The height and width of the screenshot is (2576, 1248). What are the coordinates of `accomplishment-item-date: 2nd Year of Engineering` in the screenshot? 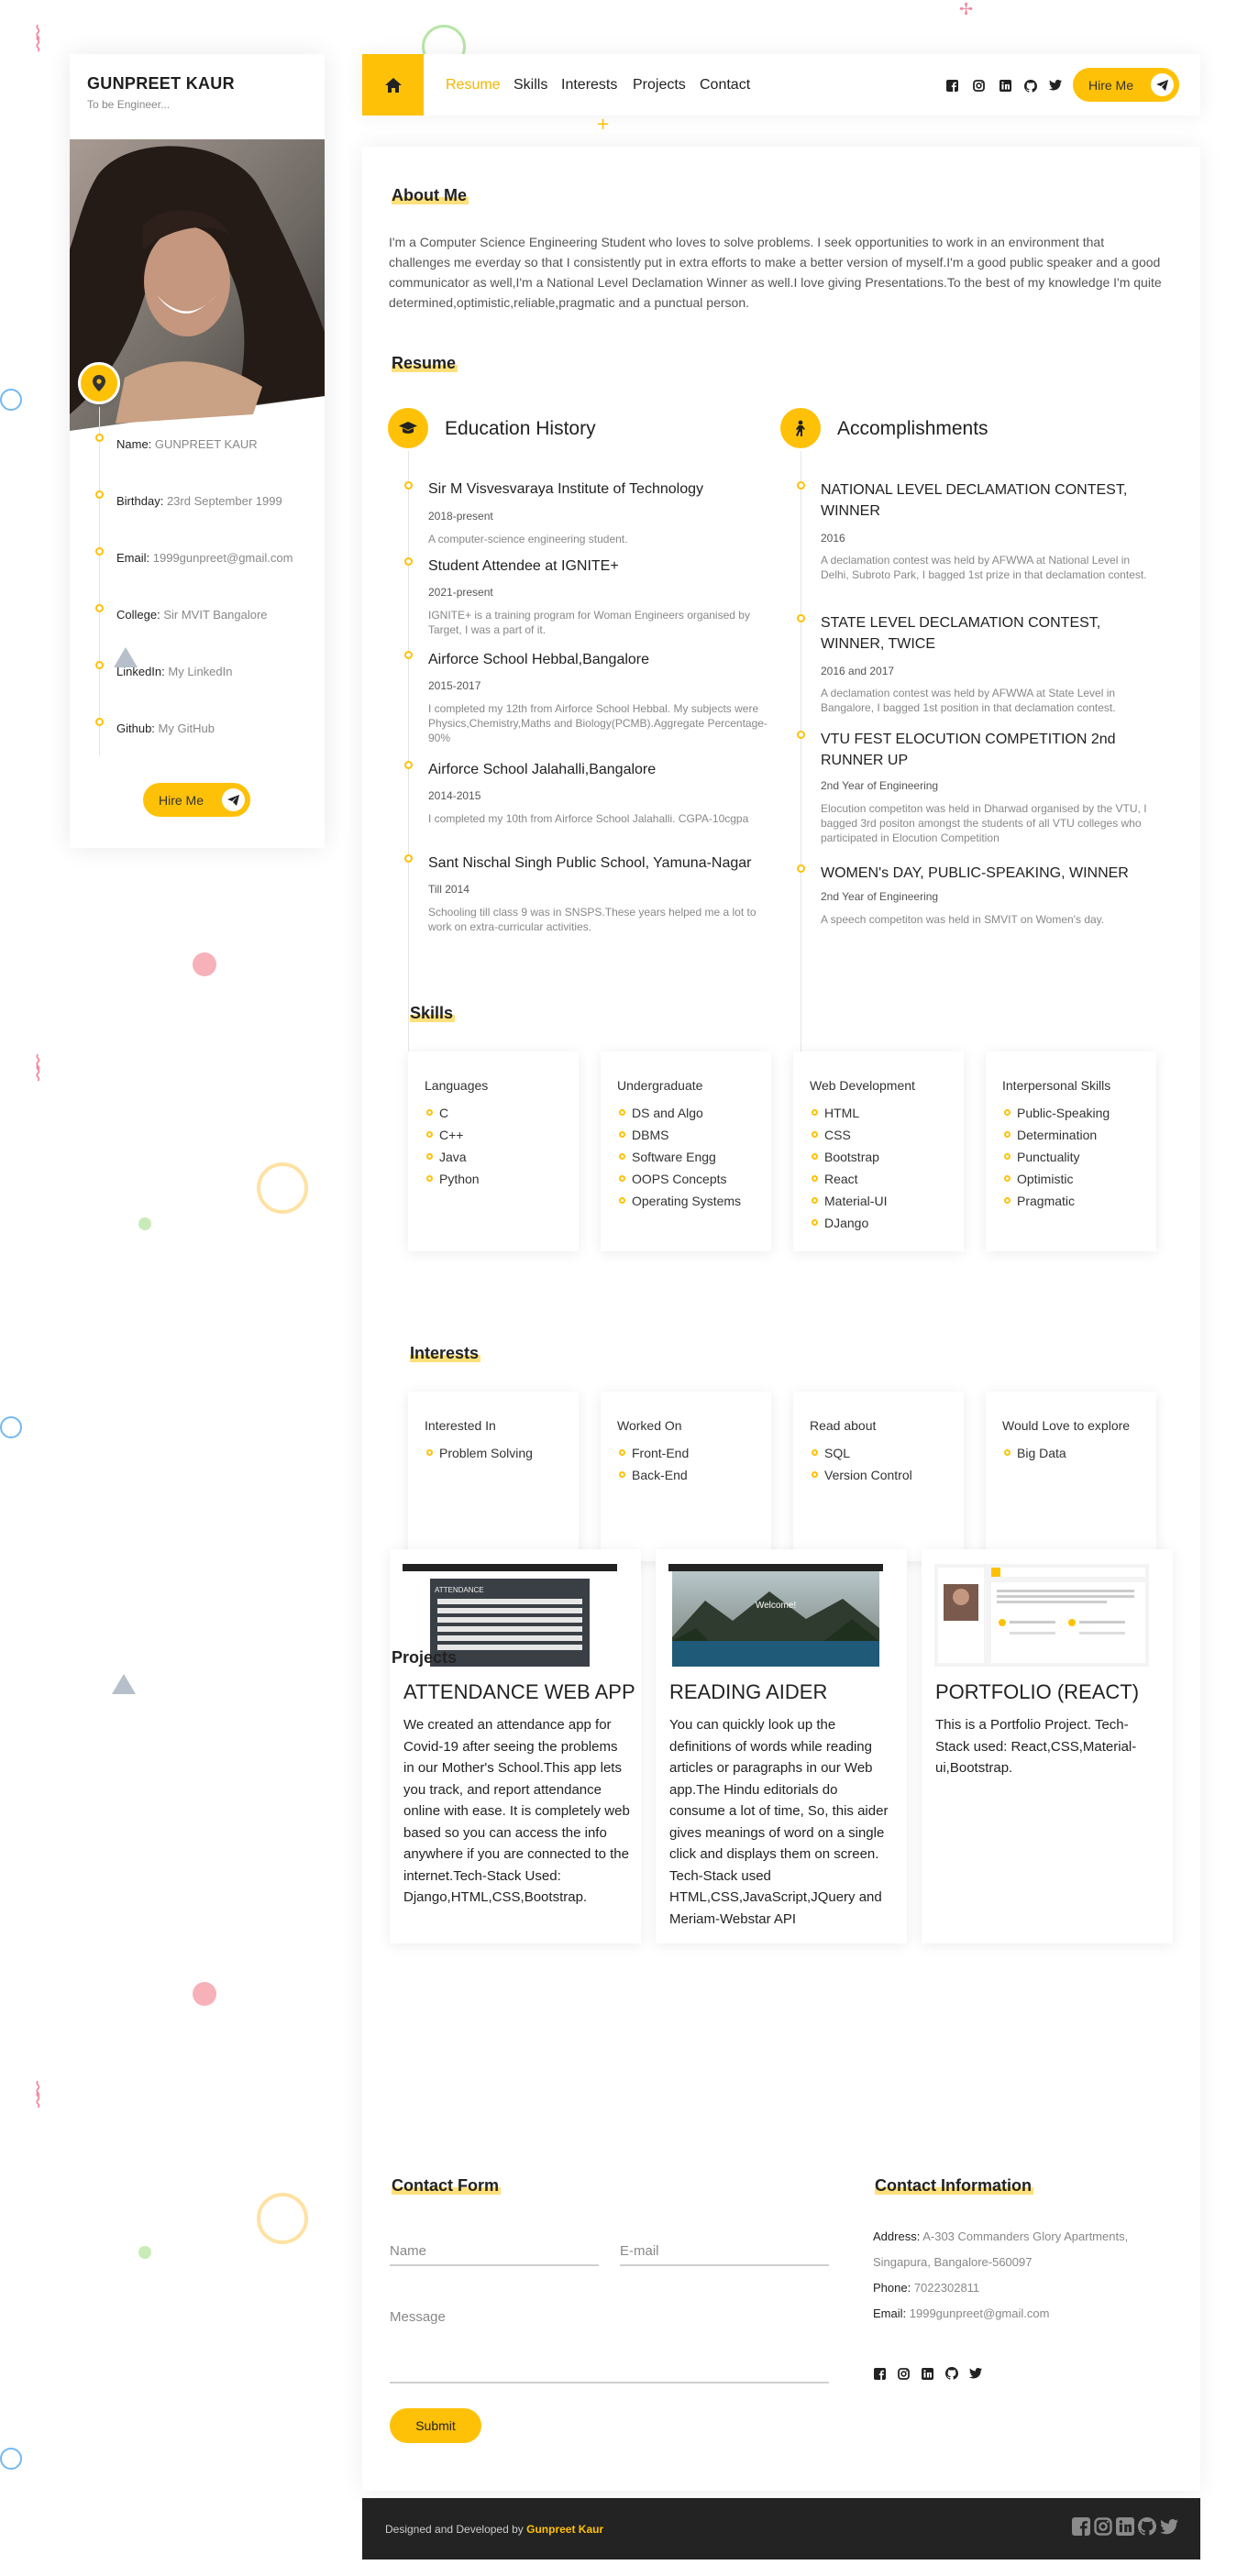 It's located at (880, 785).